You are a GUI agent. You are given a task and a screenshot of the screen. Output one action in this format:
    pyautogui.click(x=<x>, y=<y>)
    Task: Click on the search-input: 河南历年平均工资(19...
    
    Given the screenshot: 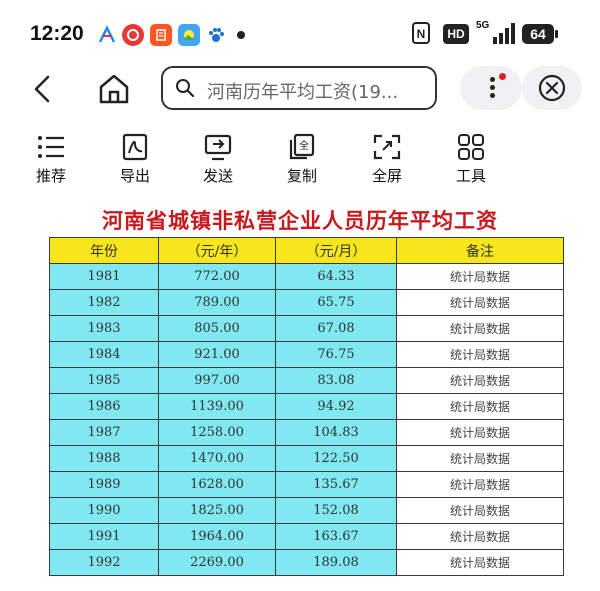 What is the action you would take?
    pyautogui.click(x=299, y=88)
    